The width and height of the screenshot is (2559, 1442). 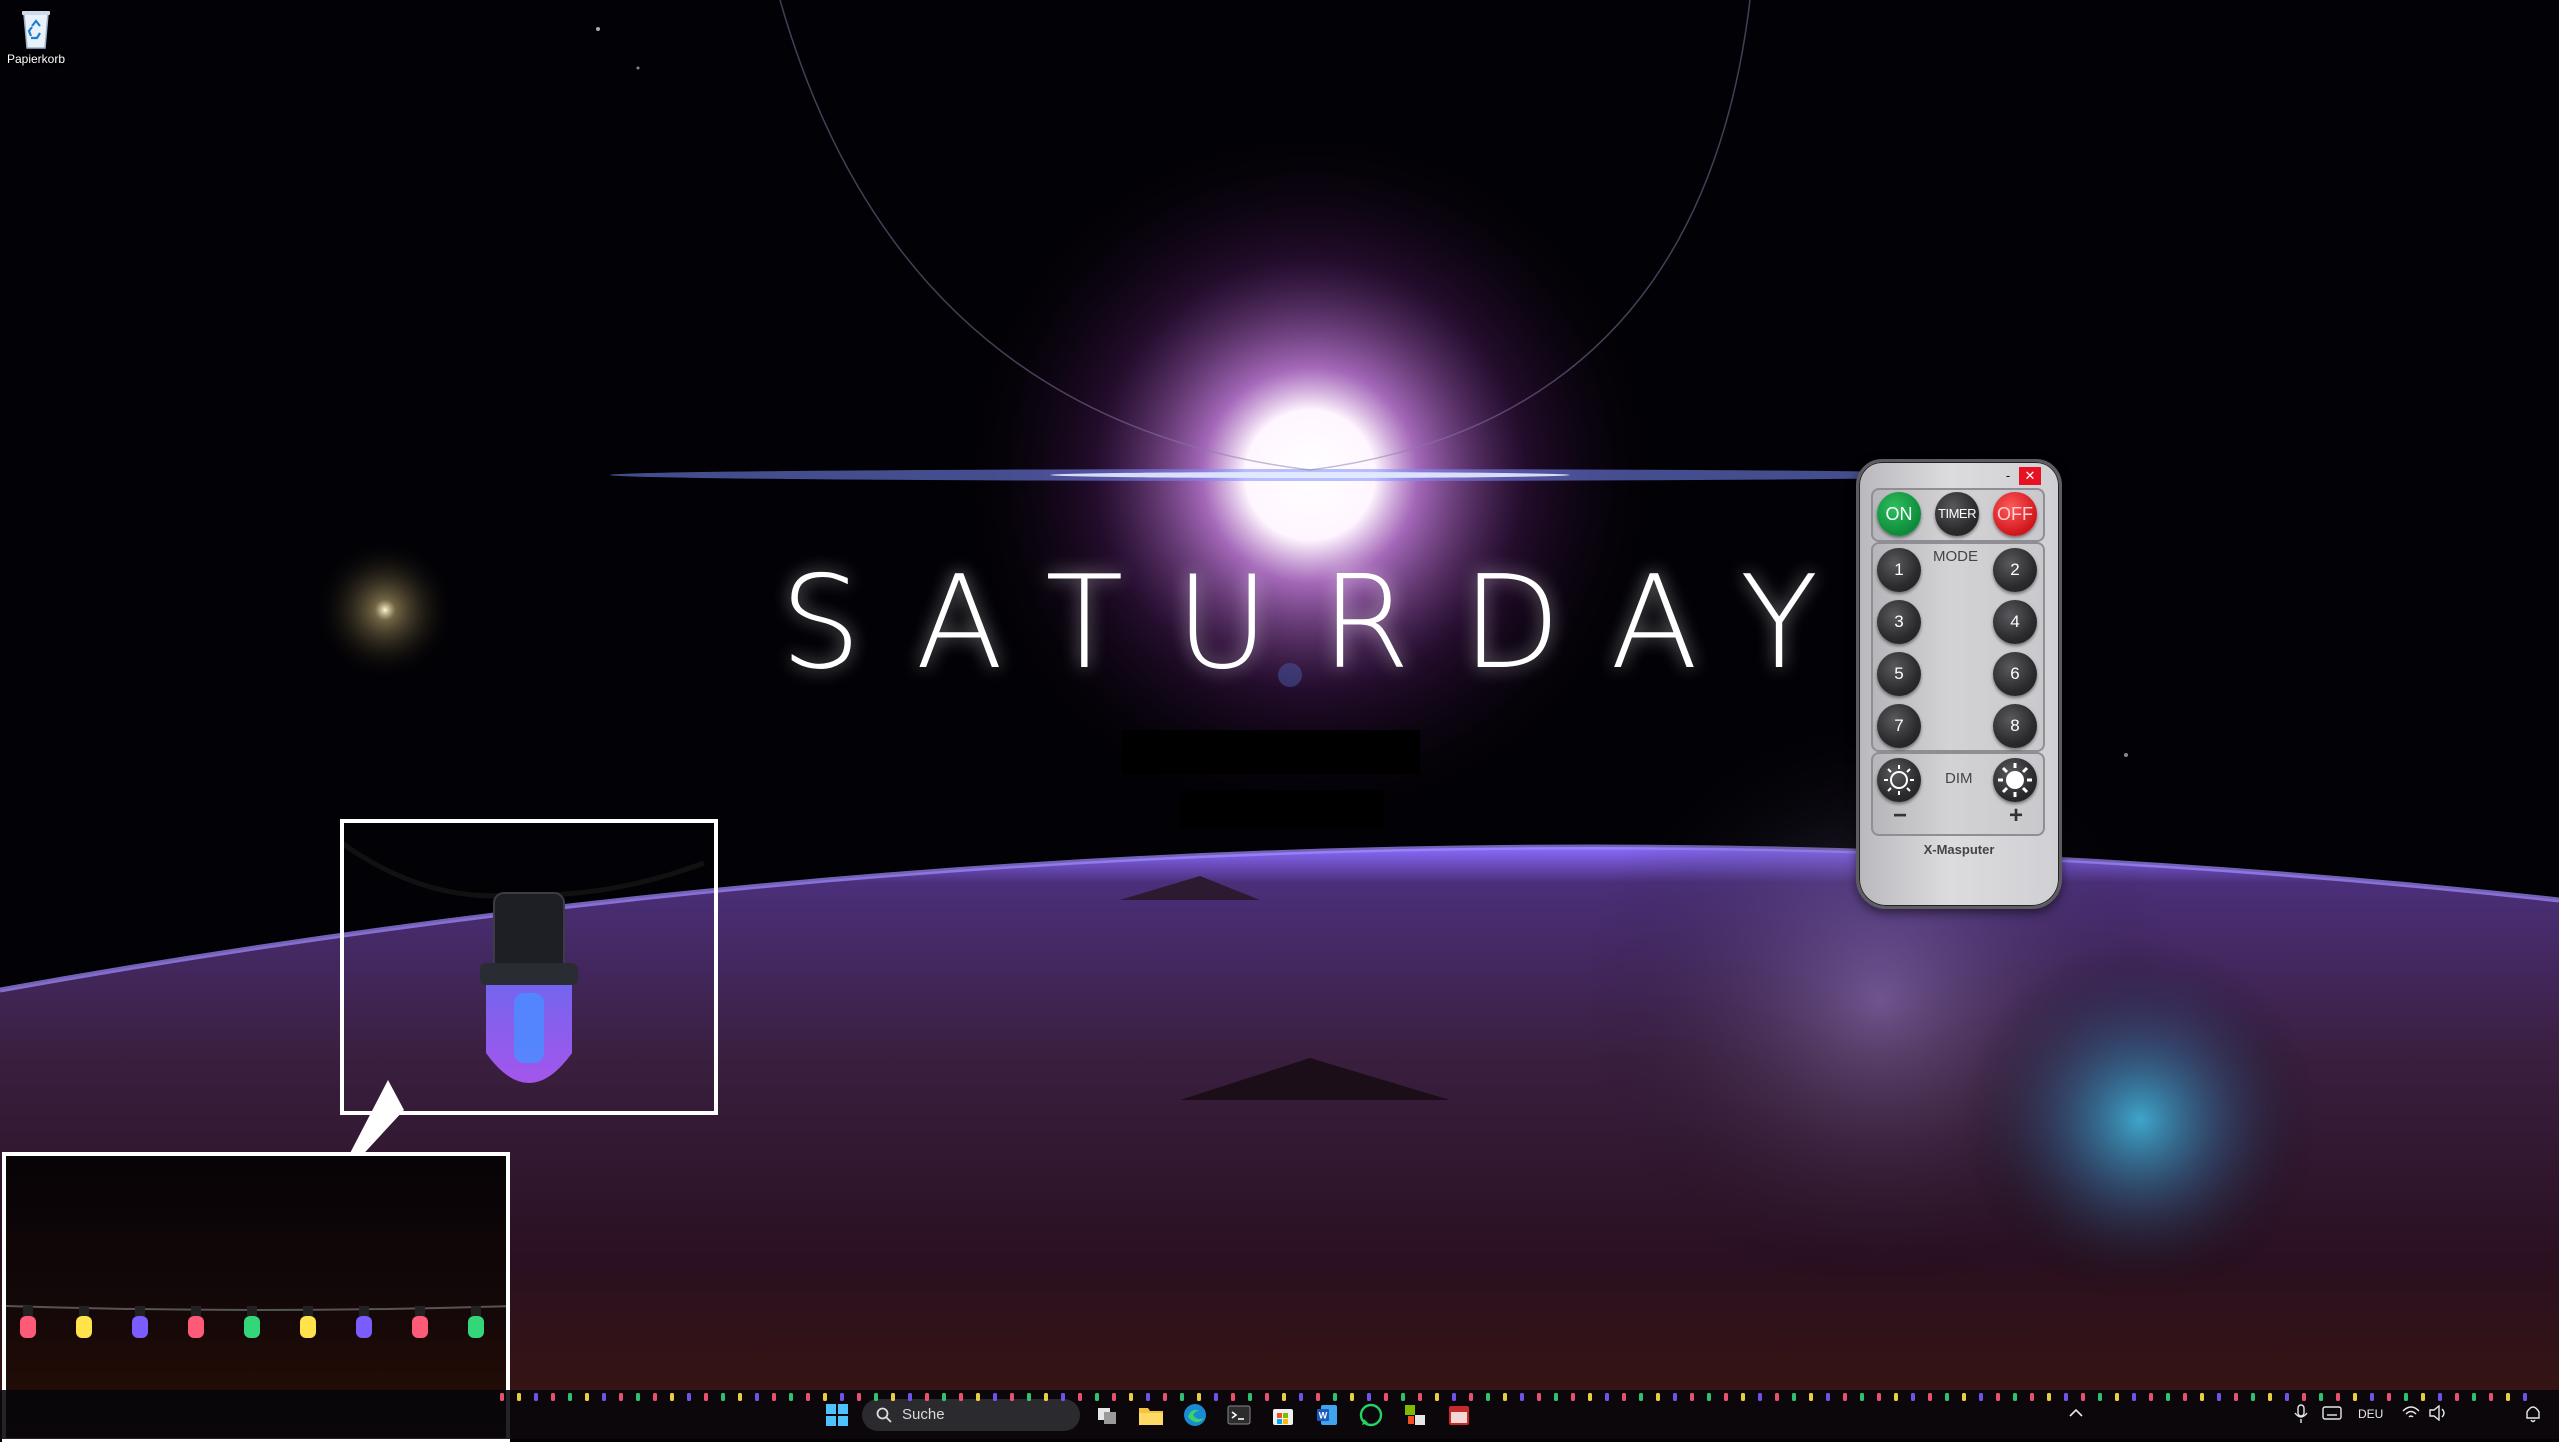 What do you see at coordinates (2008, 476) in the screenshot?
I see `minimize-button: -` at bounding box center [2008, 476].